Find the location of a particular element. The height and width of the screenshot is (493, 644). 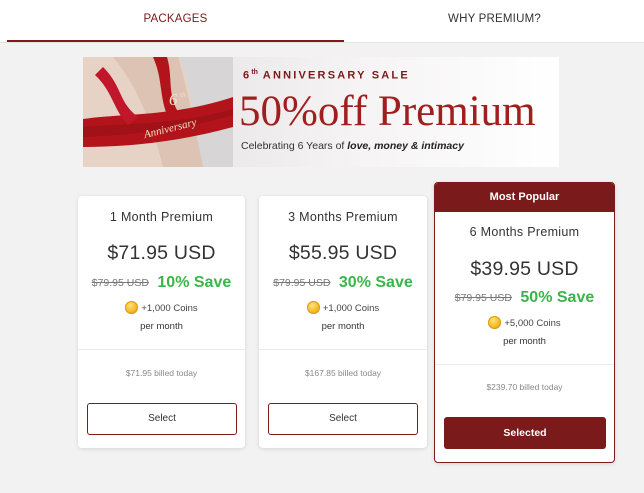

most-popular-badge: Most Popular is located at coordinates (524, 197).